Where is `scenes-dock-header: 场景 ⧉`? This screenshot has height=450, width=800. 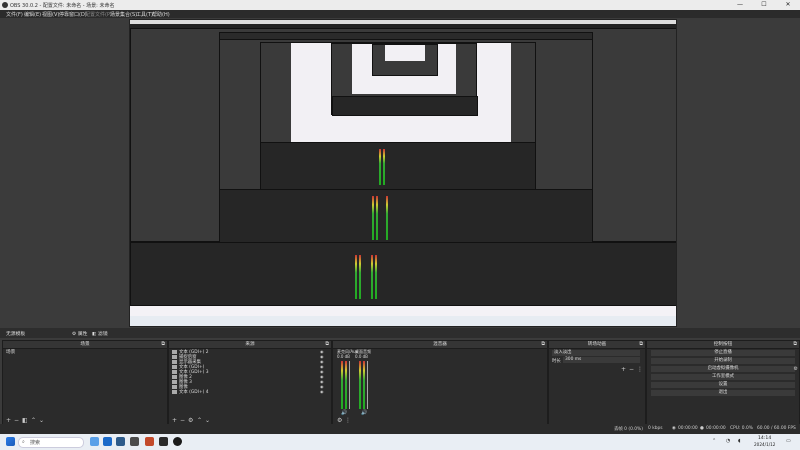
scenes-dock-header: 场景 ⧉ is located at coordinates (85, 345).